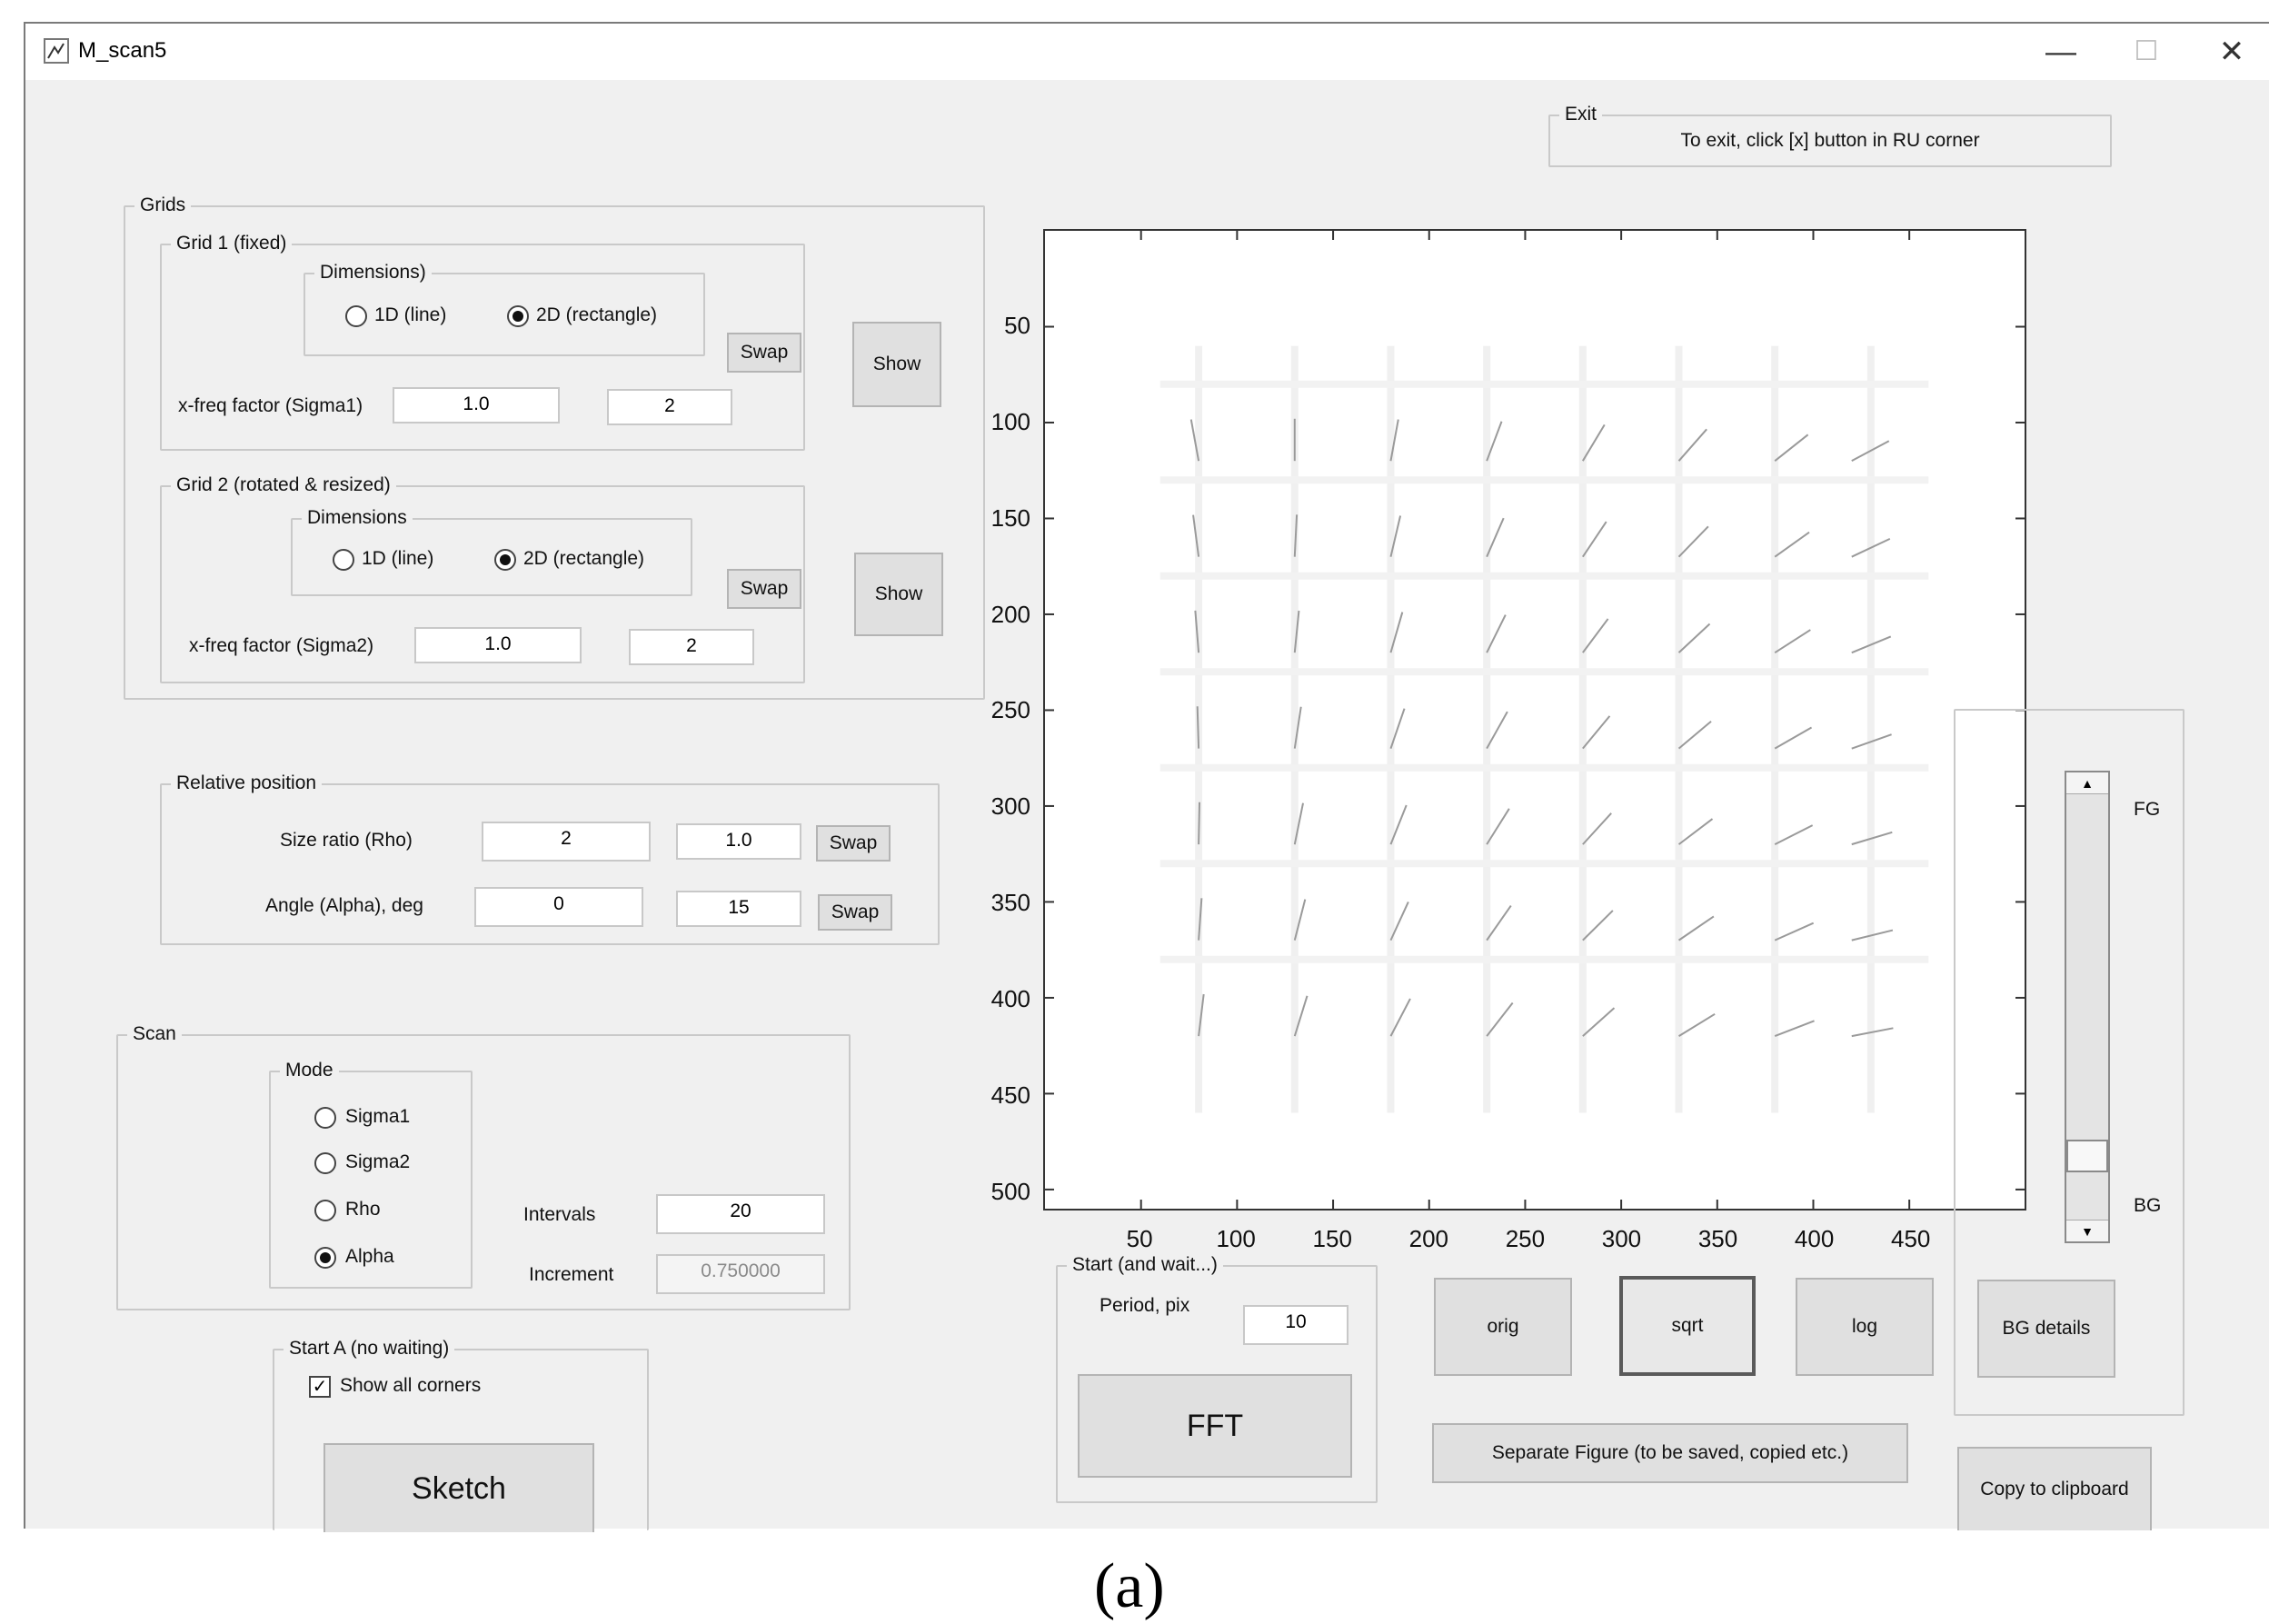  What do you see at coordinates (398, 558) in the screenshot?
I see `grid2-1d-label: 1D (line)` at bounding box center [398, 558].